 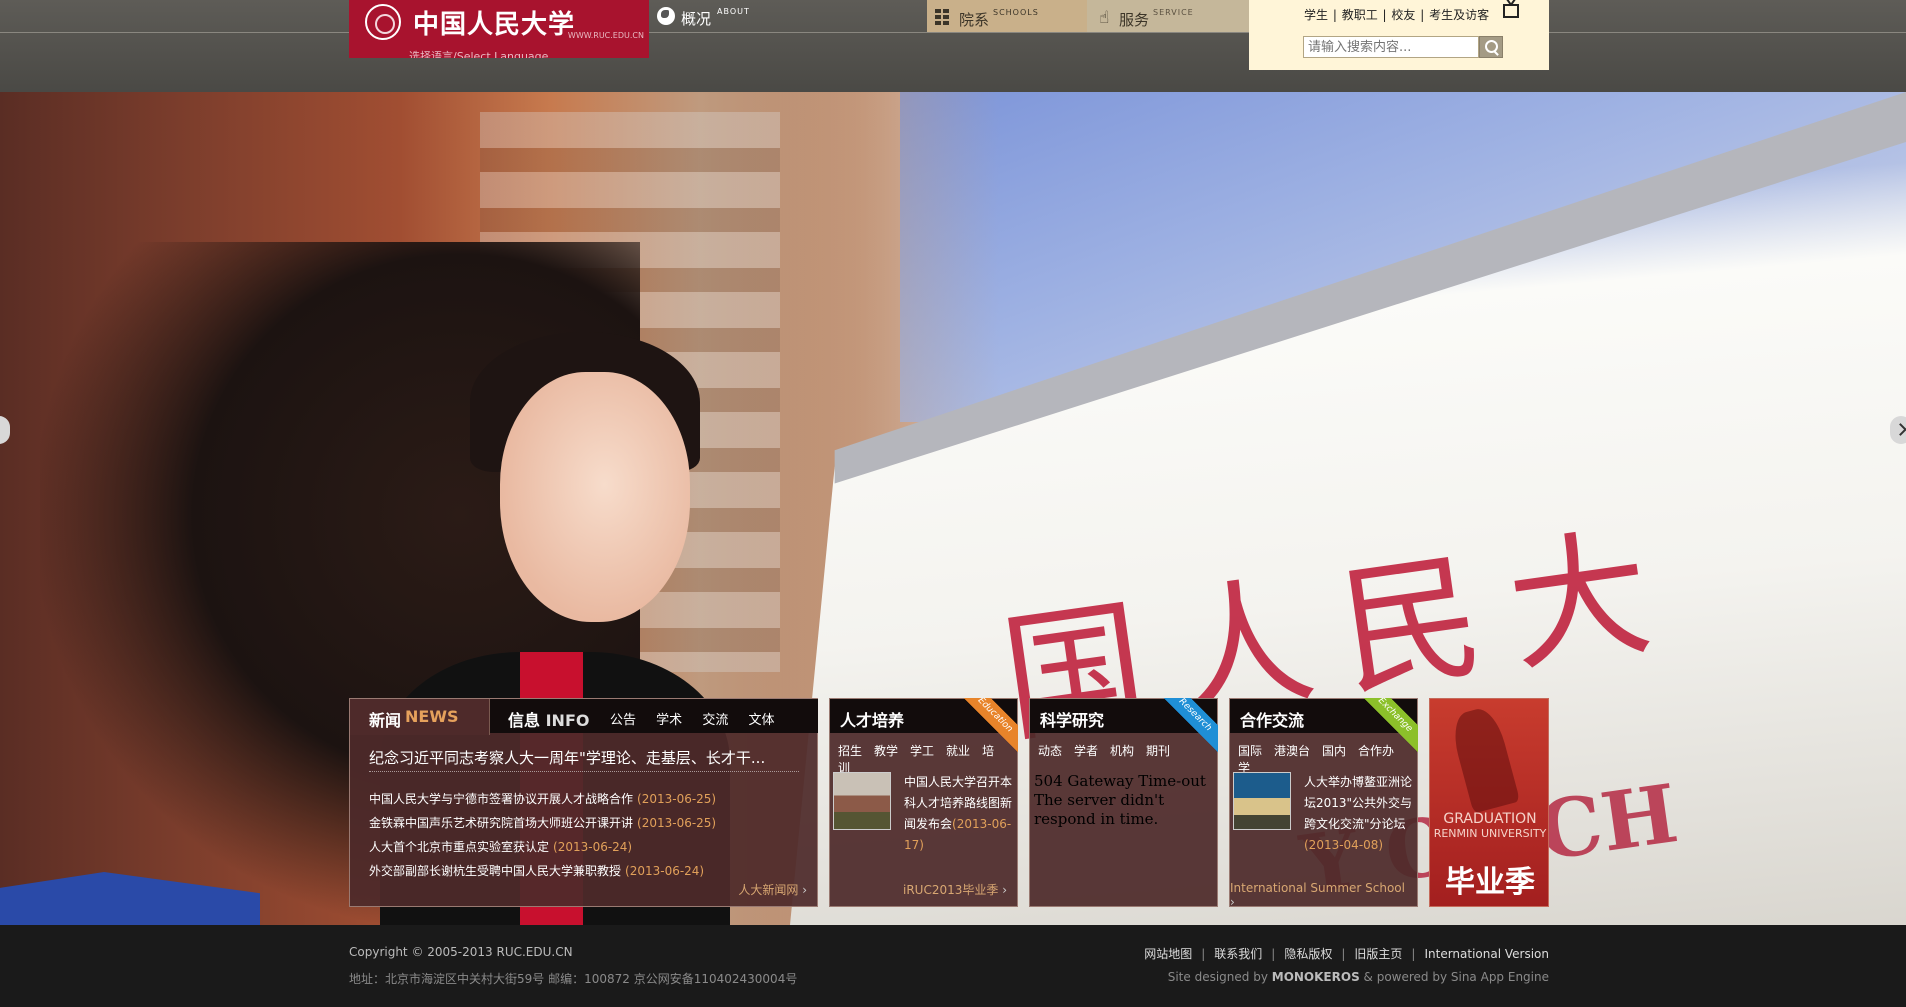 What do you see at coordinates (1511, 11) in the screenshot?
I see `tv-icon` at bounding box center [1511, 11].